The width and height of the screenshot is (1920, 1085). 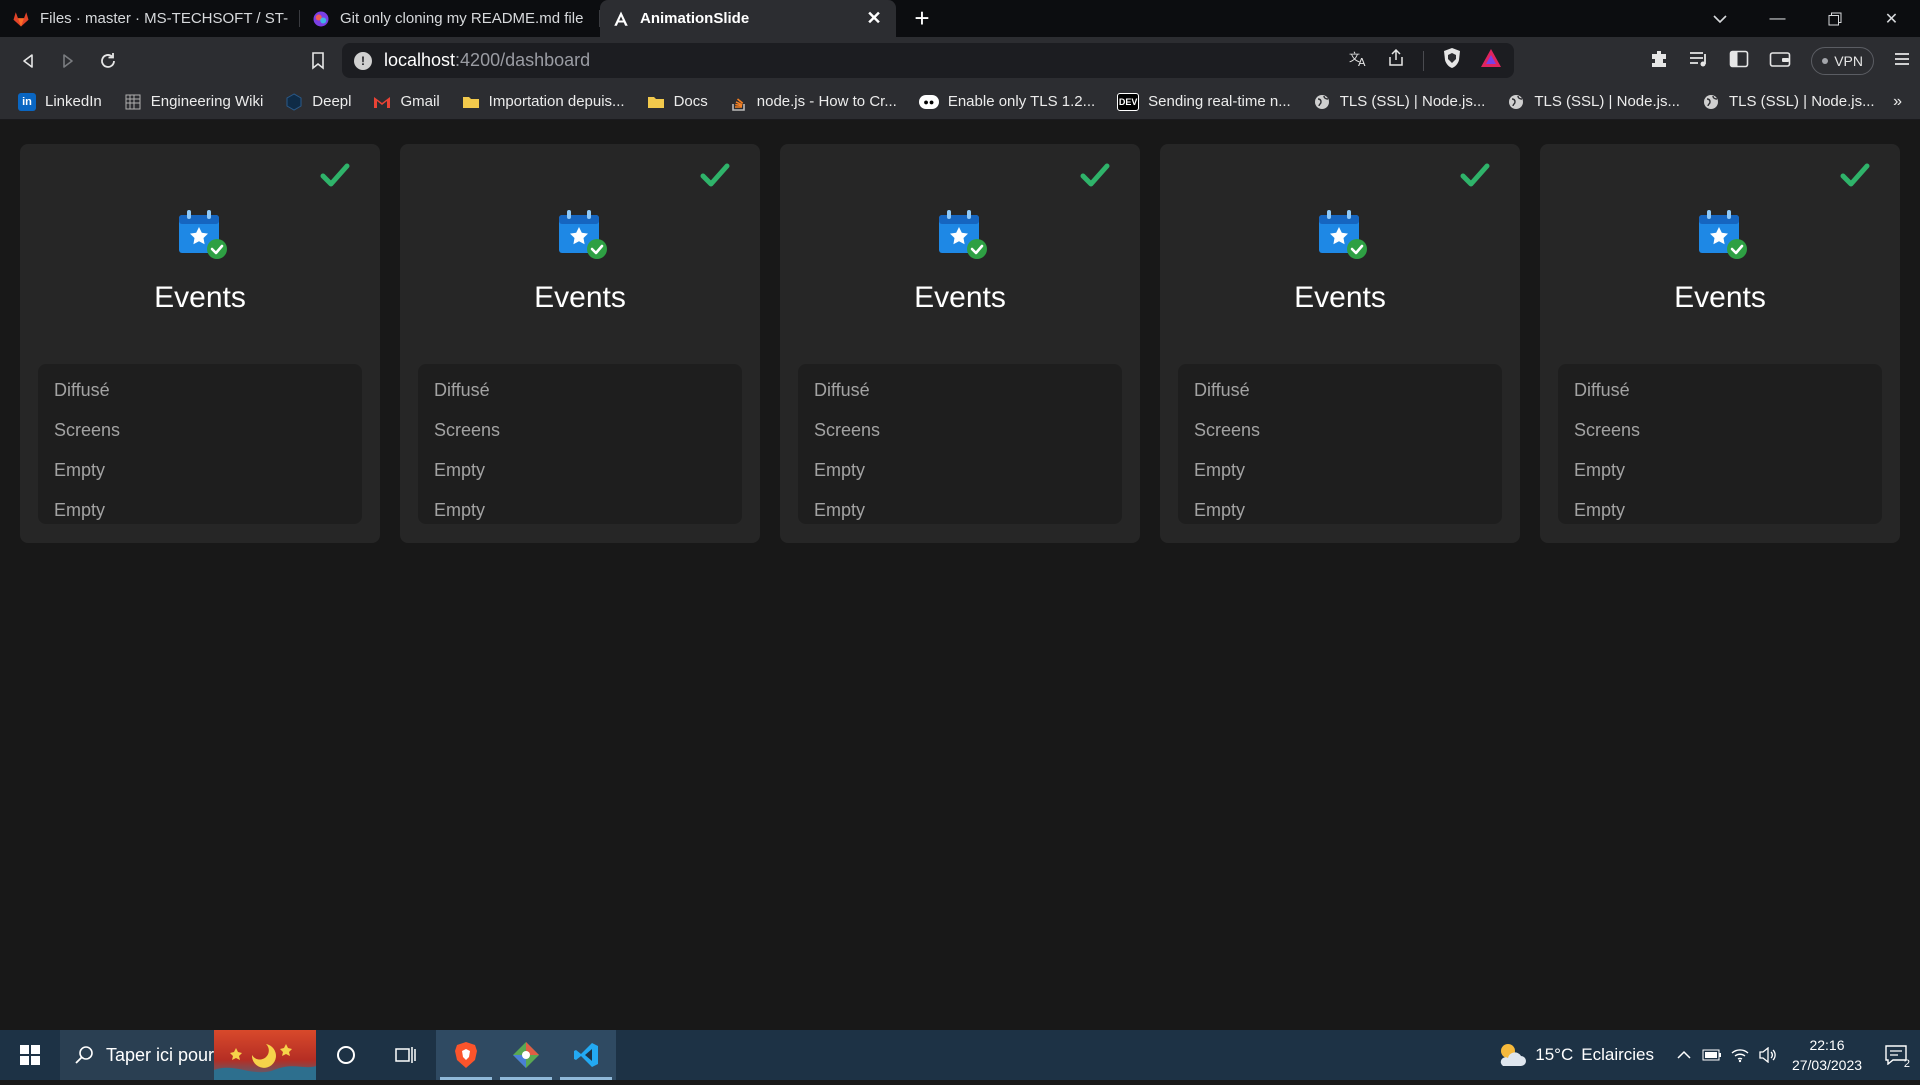 I want to click on chevron-down-icon, so click(x=1720, y=18).